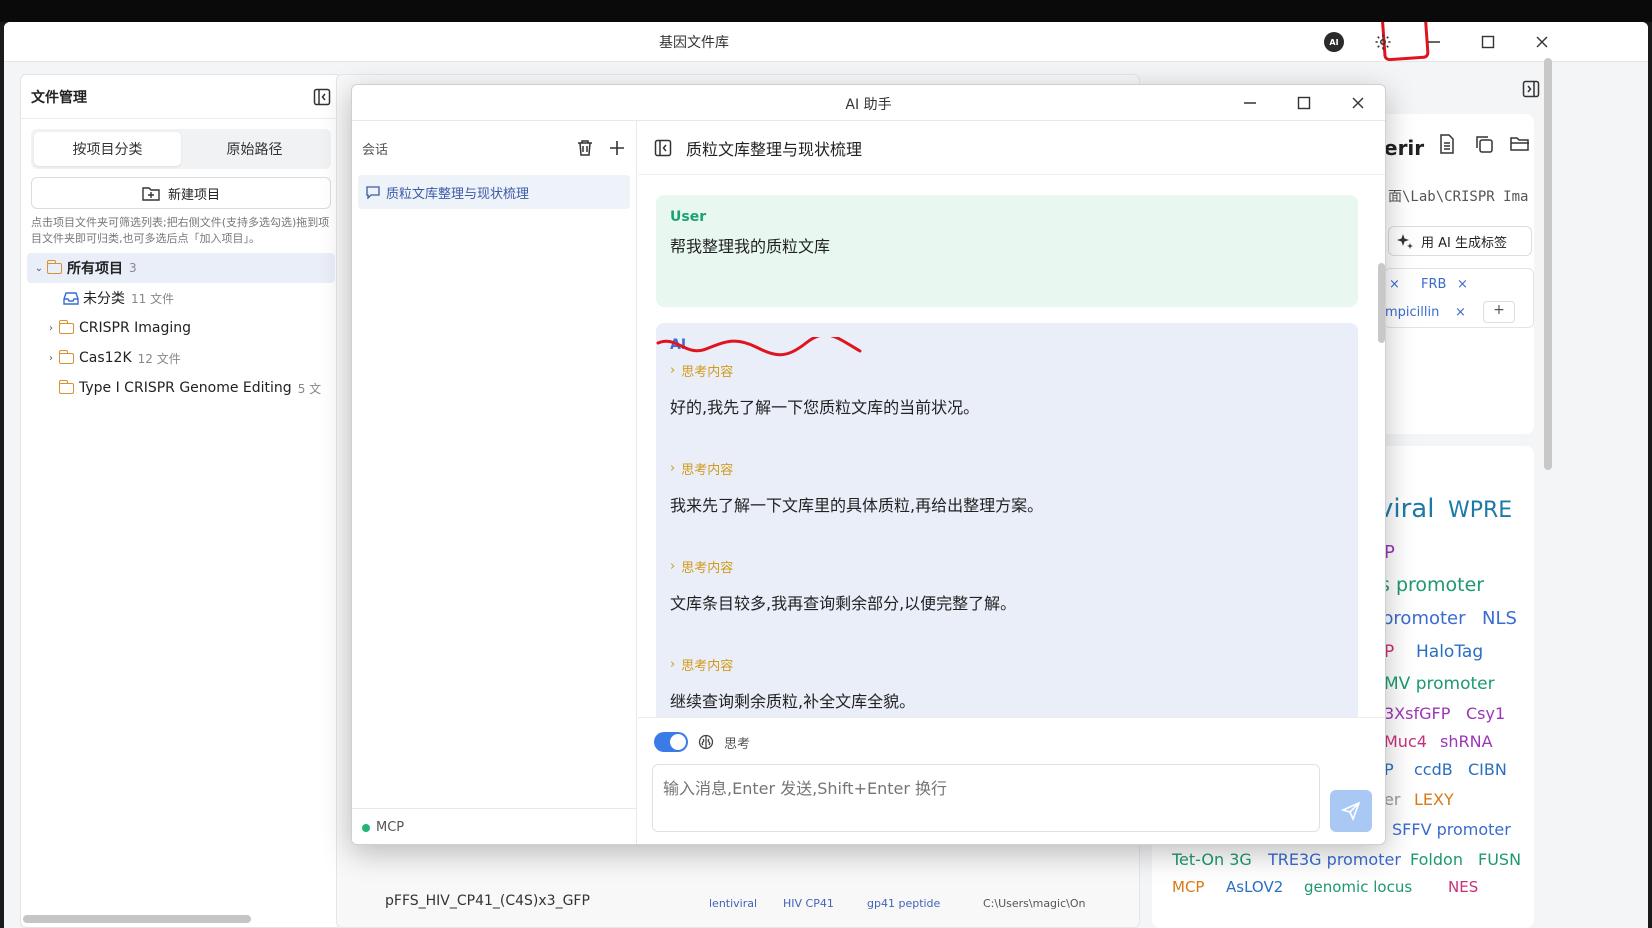  What do you see at coordinates (1358, 887) in the screenshot?
I see `cloud-word: genomic locus` at bounding box center [1358, 887].